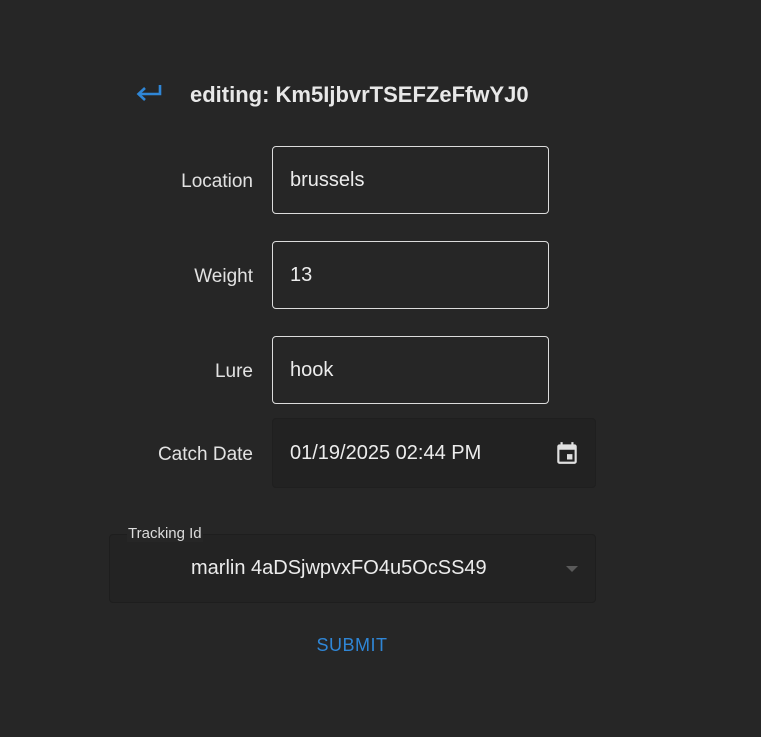 The height and width of the screenshot is (737, 761). I want to click on catch-date-value: 01/19/2025 02:44 PM, so click(385, 453).